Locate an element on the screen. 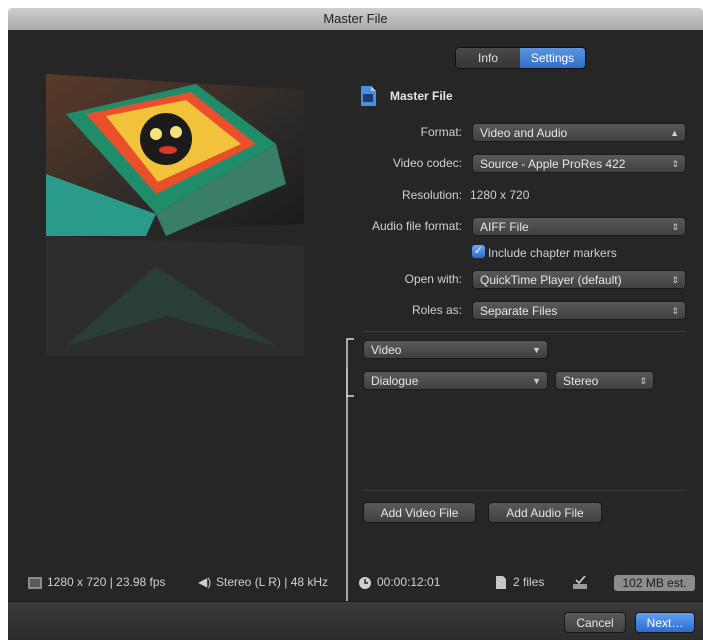 Image resolution: width=703 pixels, height=640 pixels. tab-control: Info Settings is located at coordinates (520, 58).